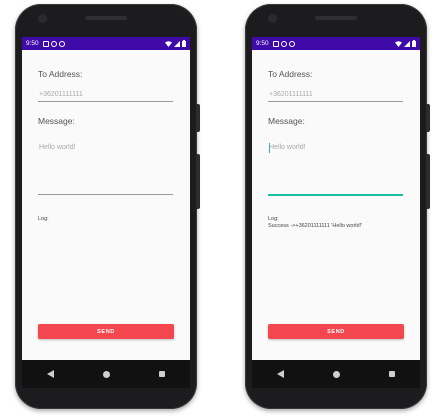 The height and width of the screenshot is (416, 436). I want to click on log-area: Log:, so click(43, 219).